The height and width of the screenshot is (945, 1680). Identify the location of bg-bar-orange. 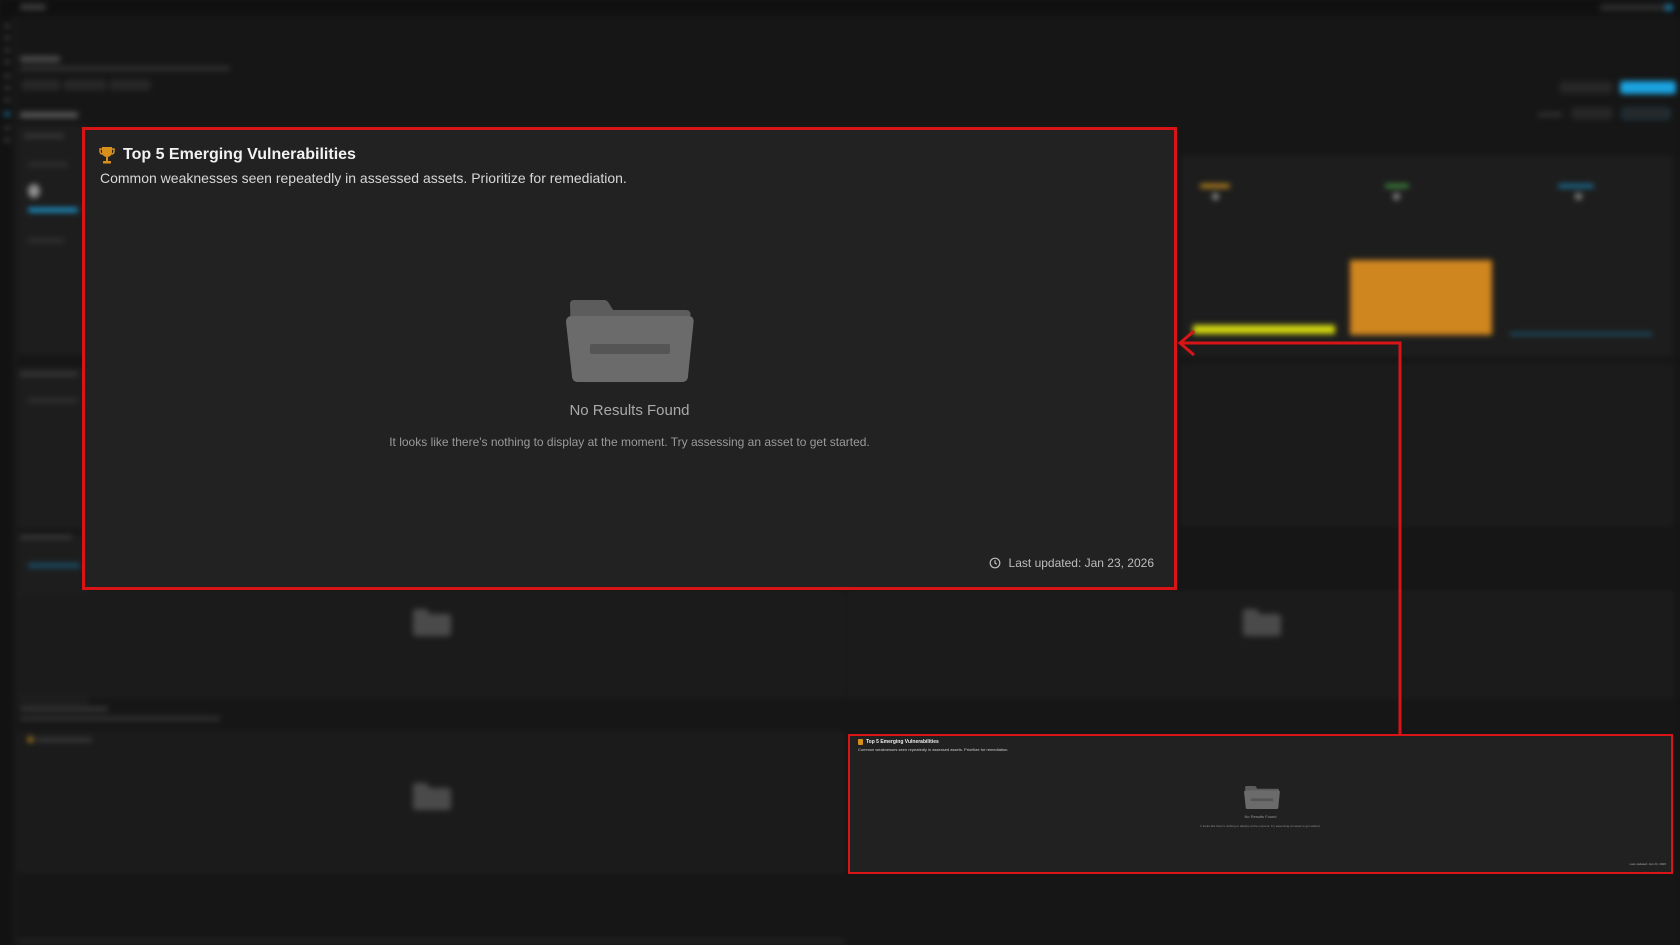
(1421, 297).